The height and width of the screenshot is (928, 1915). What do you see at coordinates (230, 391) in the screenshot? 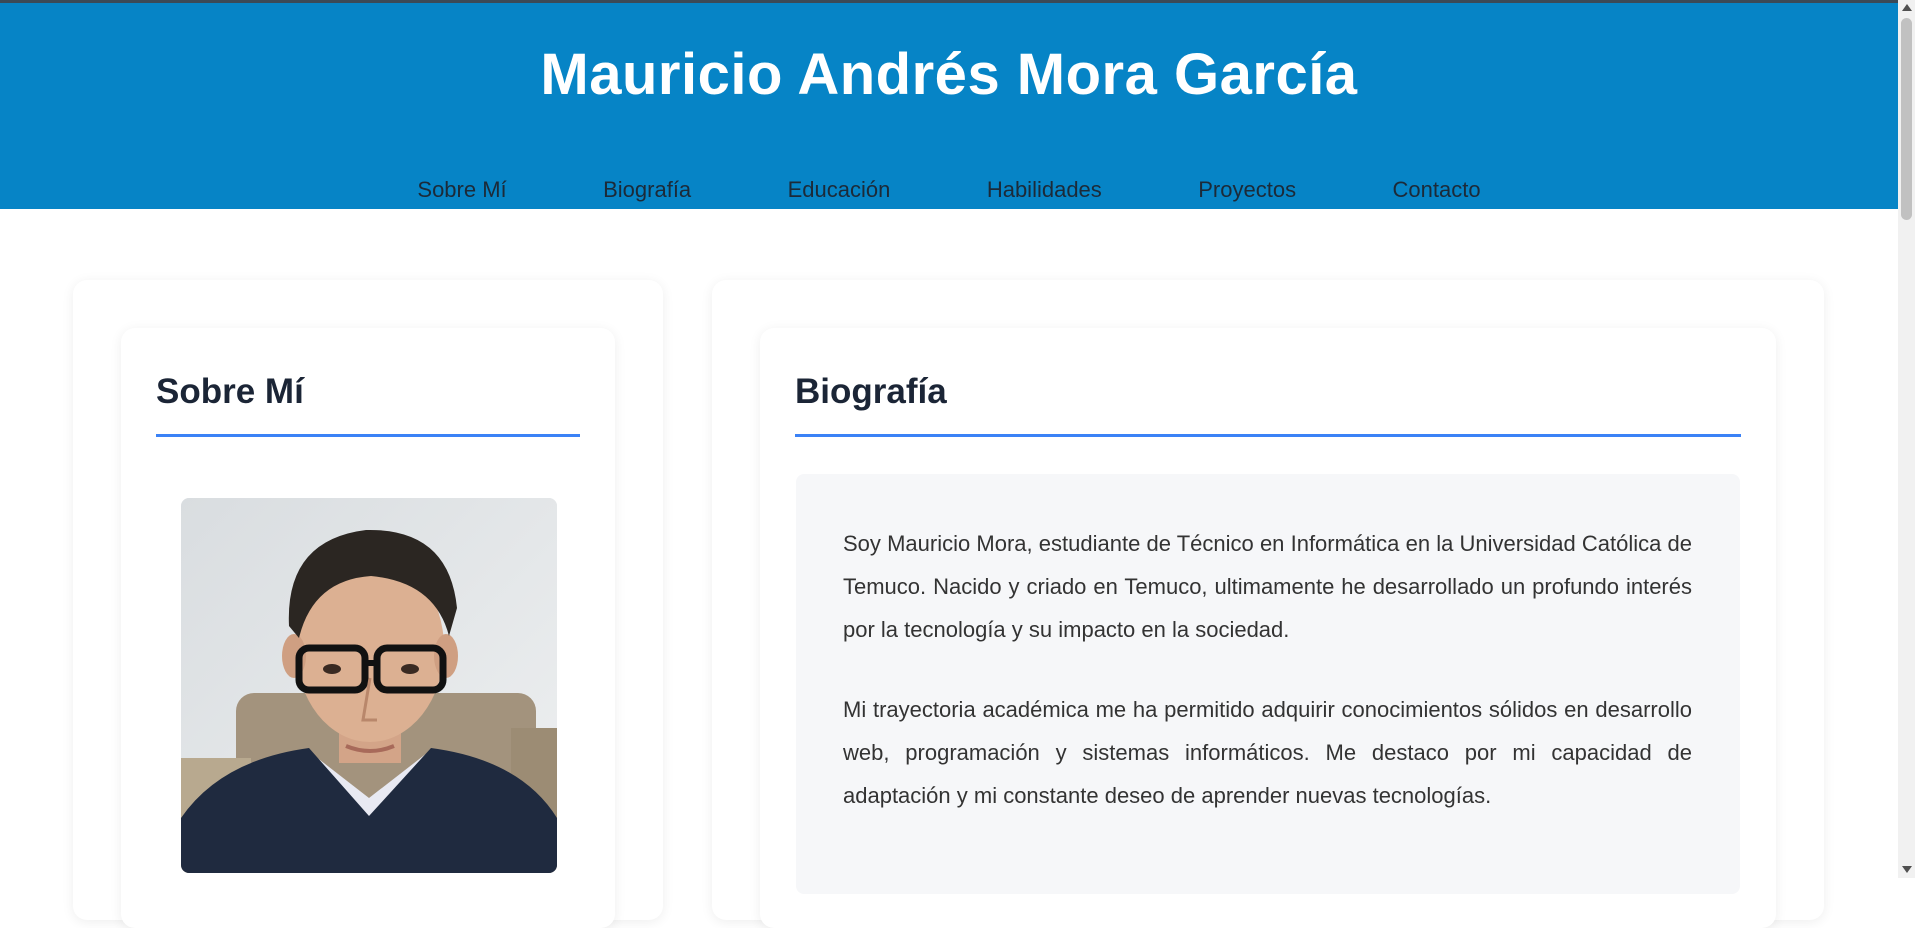
I see `about-heading: Sobre Mí` at bounding box center [230, 391].